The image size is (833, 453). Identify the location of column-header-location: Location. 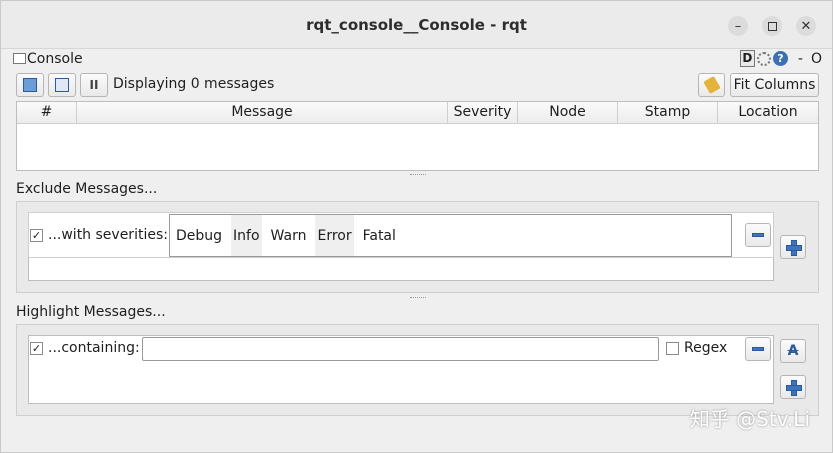
(768, 112).